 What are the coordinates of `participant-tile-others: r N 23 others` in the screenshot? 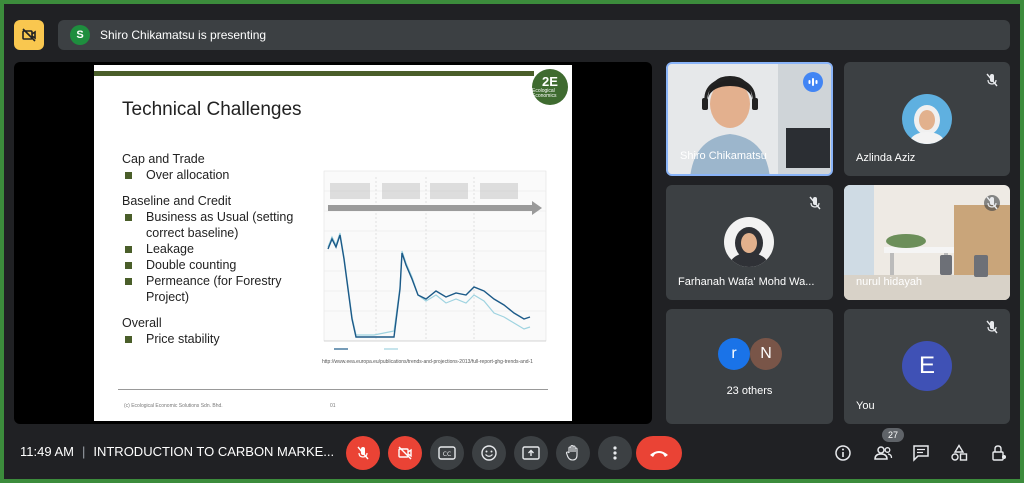 It's located at (749, 366).